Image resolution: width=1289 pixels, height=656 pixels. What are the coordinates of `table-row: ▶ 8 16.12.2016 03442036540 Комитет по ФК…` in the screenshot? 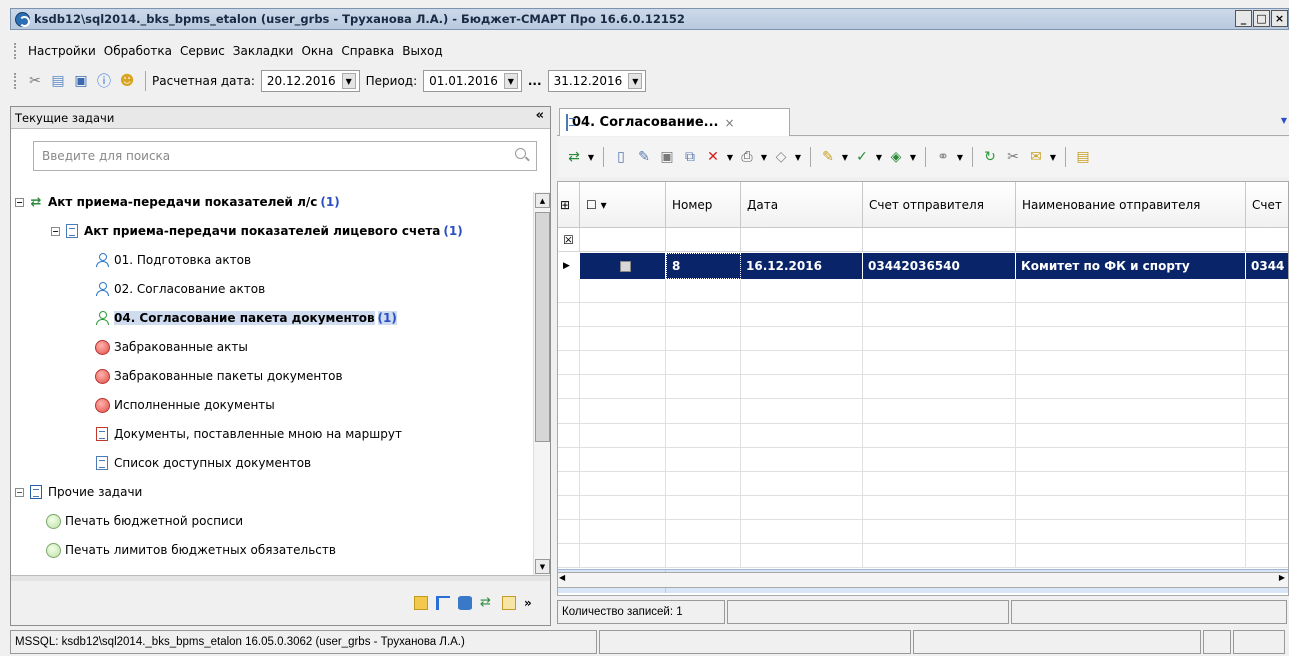 It's located at (923, 266).